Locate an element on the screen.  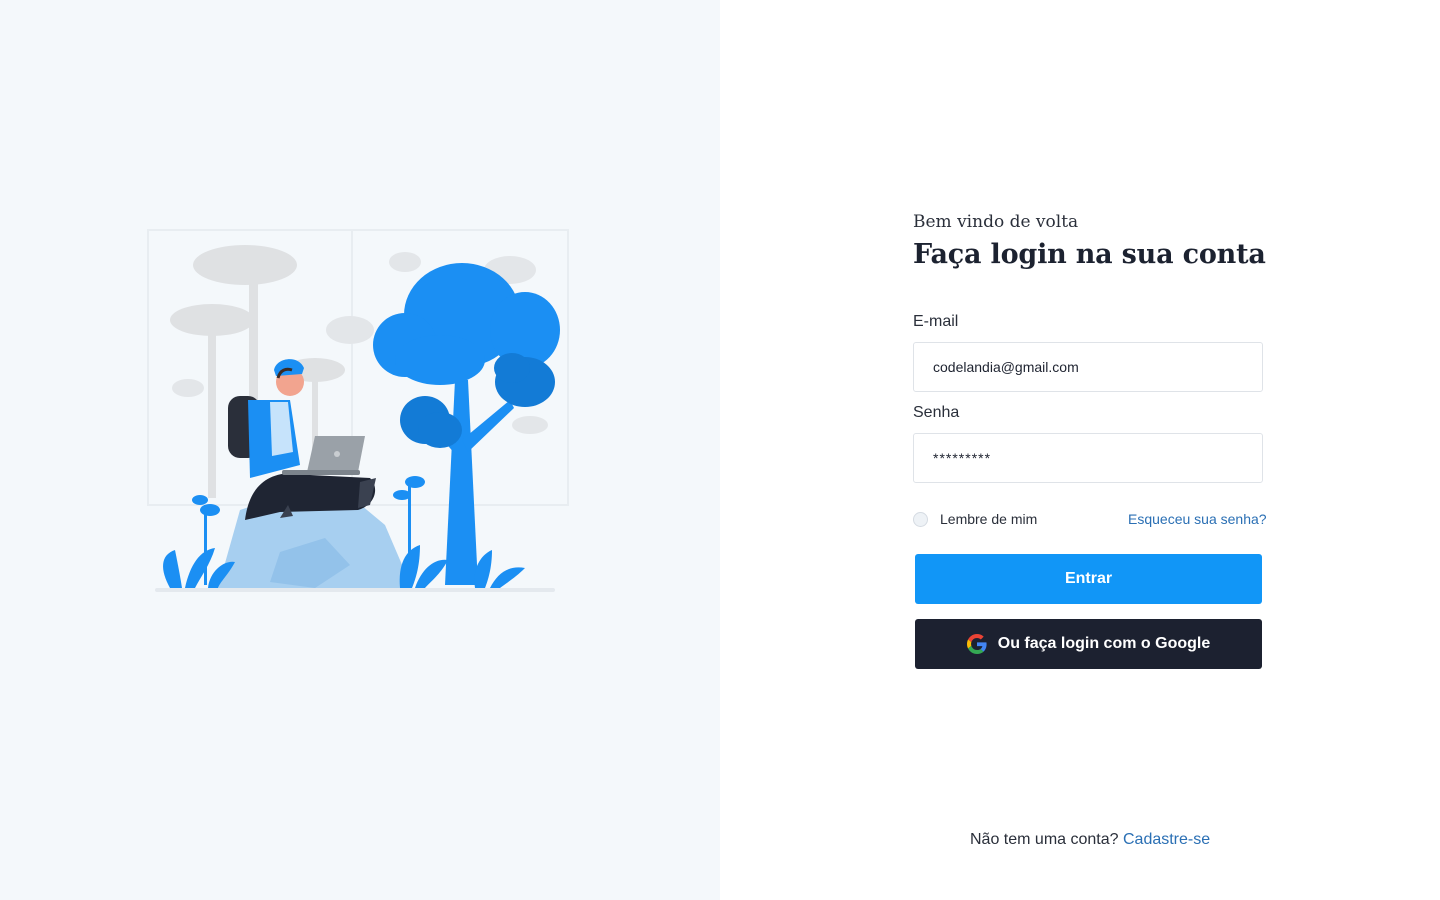
person-laptop-forest-illustration is located at coordinates (358, 410).